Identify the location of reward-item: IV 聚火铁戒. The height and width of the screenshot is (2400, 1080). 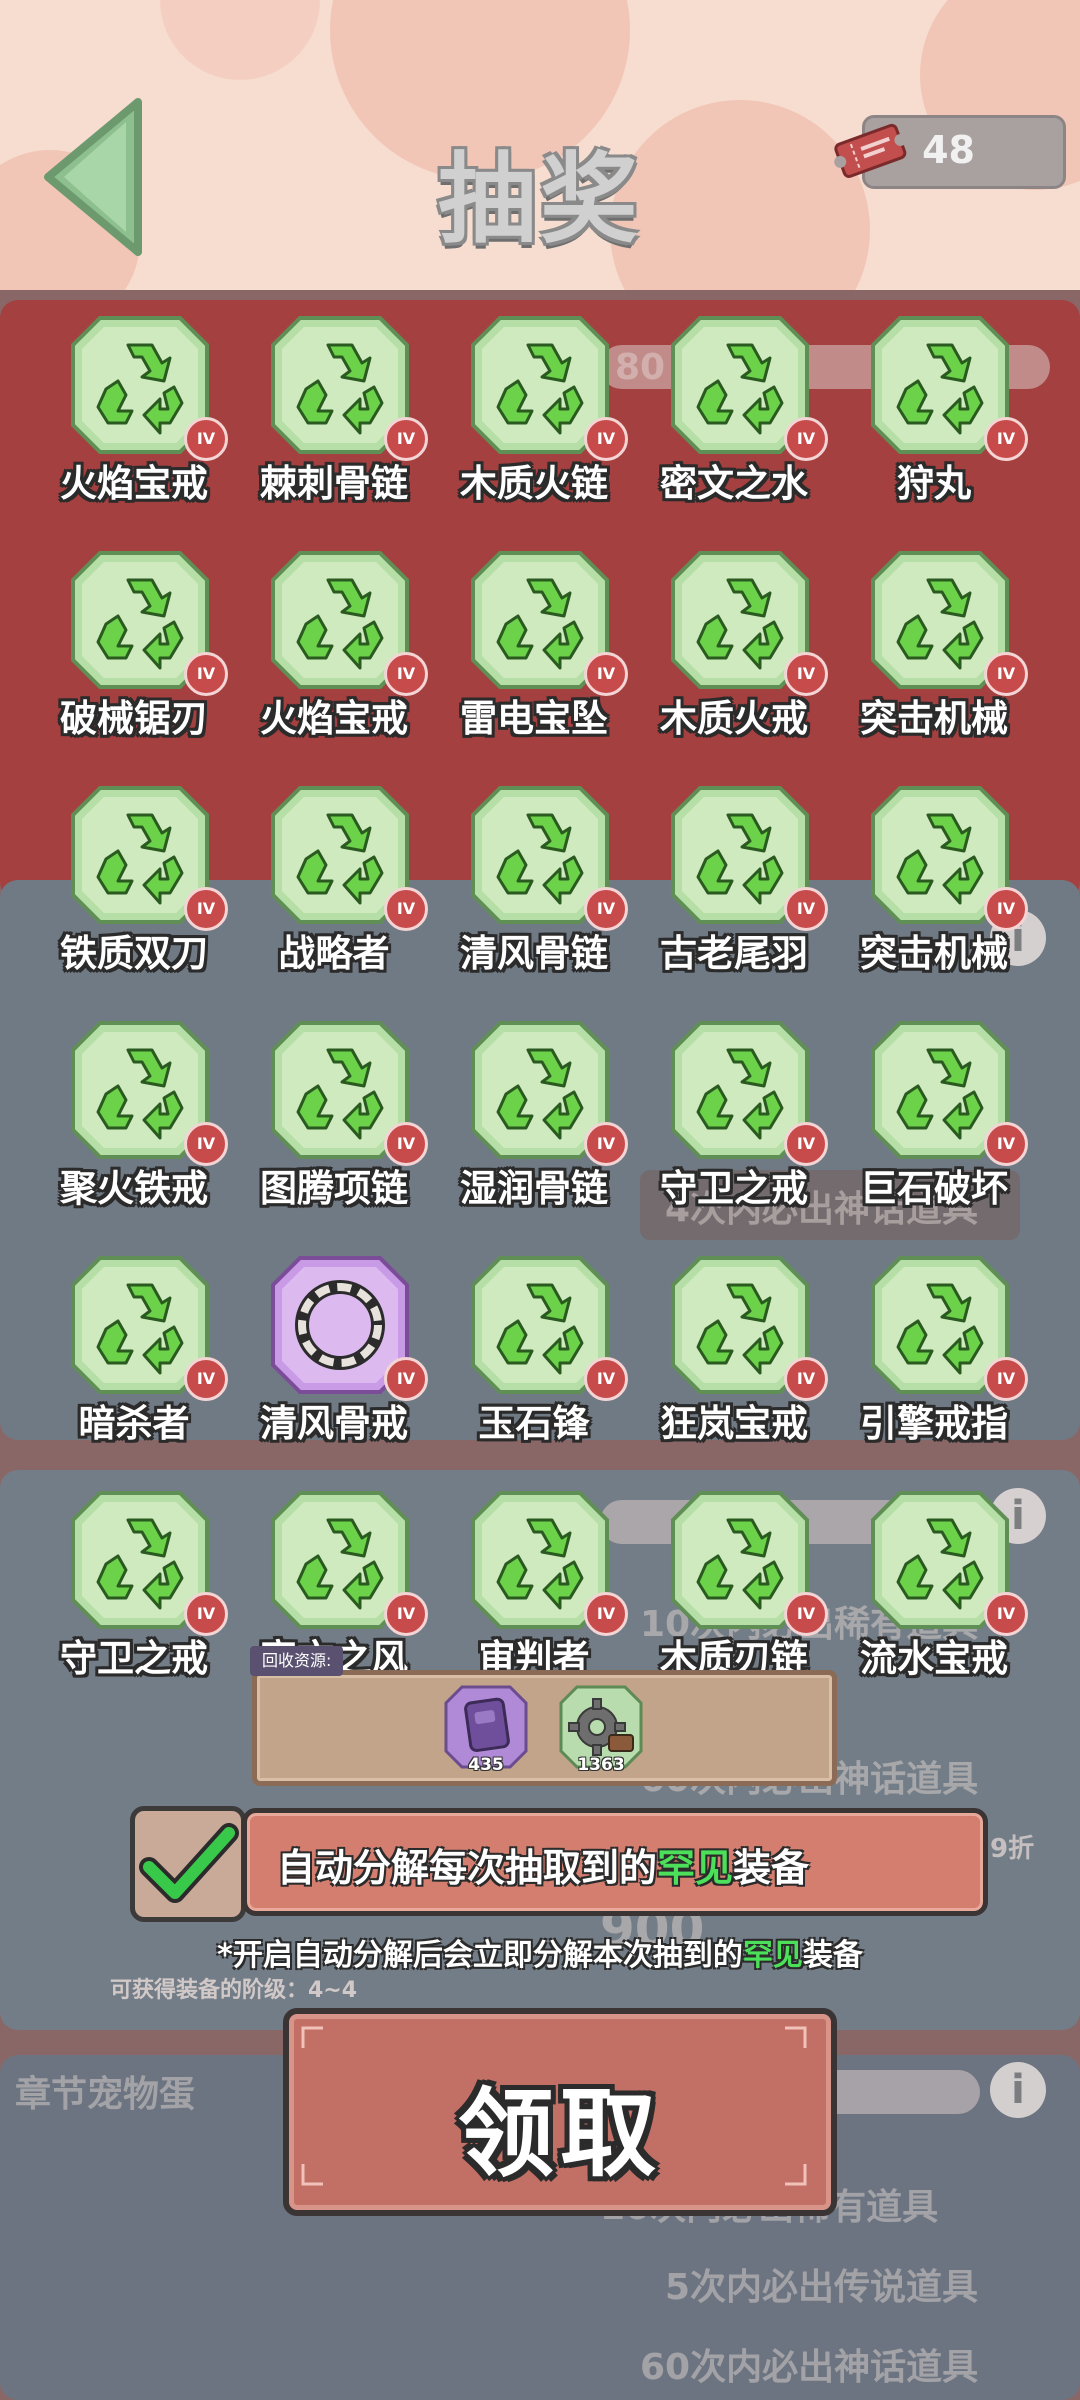
(134, 1128).